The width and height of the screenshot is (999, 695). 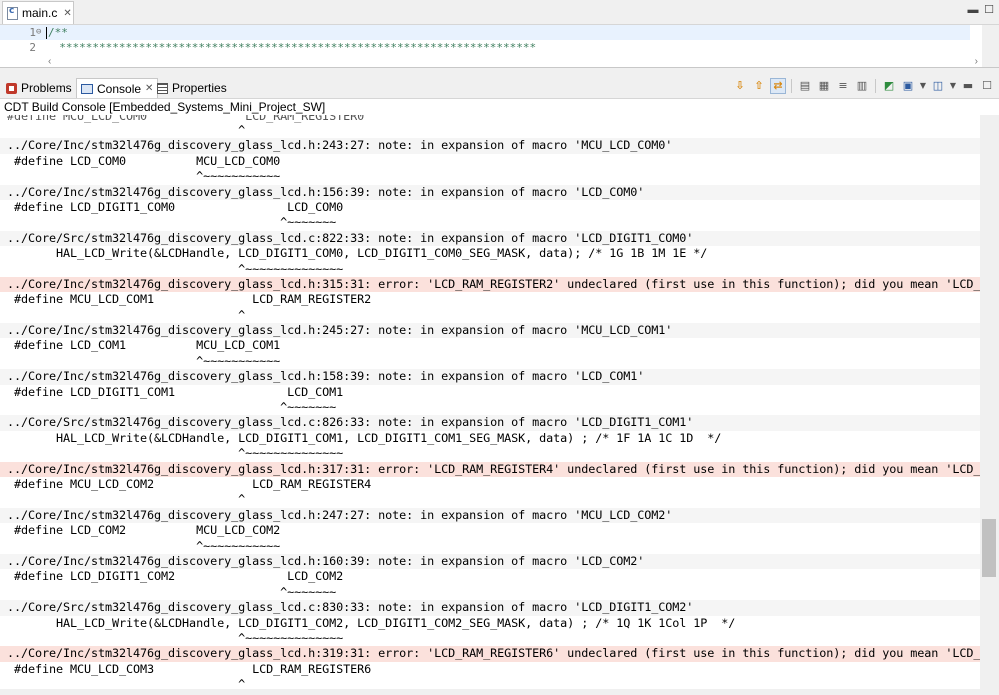 What do you see at coordinates (12, 13) in the screenshot?
I see `c-file-icon` at bounding box center [12, 13].